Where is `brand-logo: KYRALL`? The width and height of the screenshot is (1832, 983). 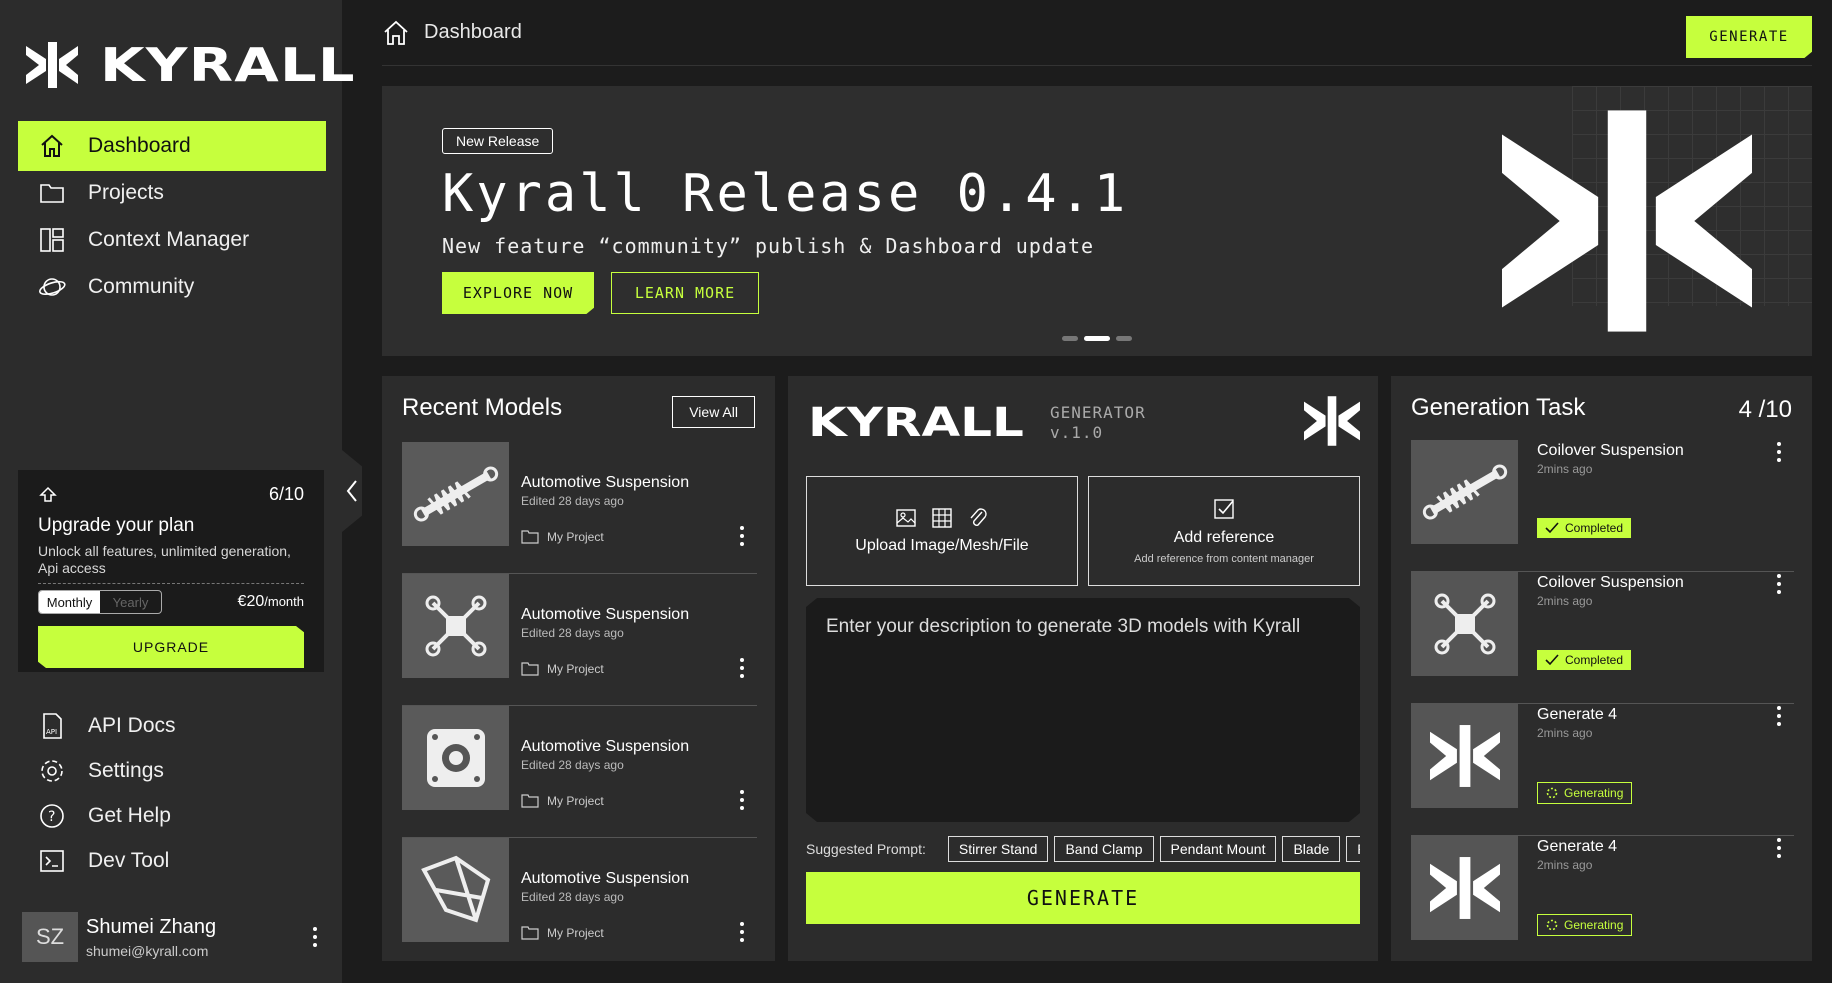
brand-logo: KYRALL is located at coordinates (190, 65).